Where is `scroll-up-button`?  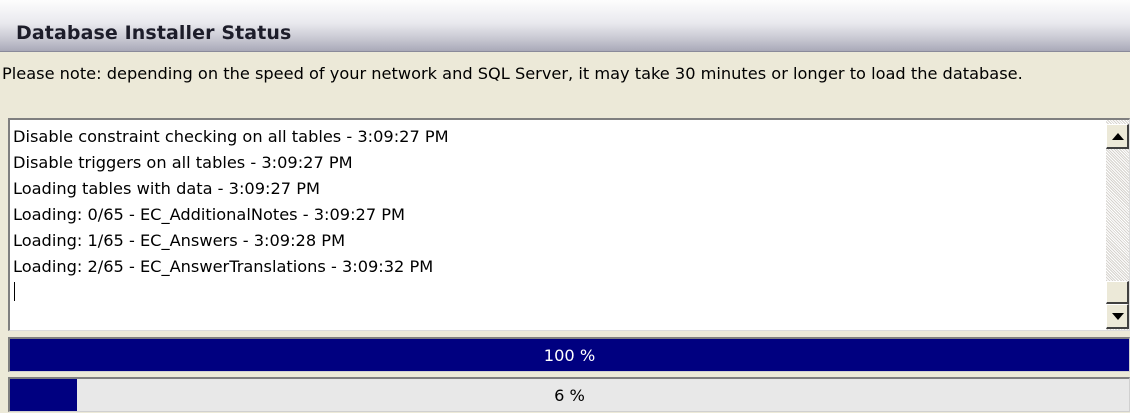
scroll-up-button is located at coordinates (1117, 136).